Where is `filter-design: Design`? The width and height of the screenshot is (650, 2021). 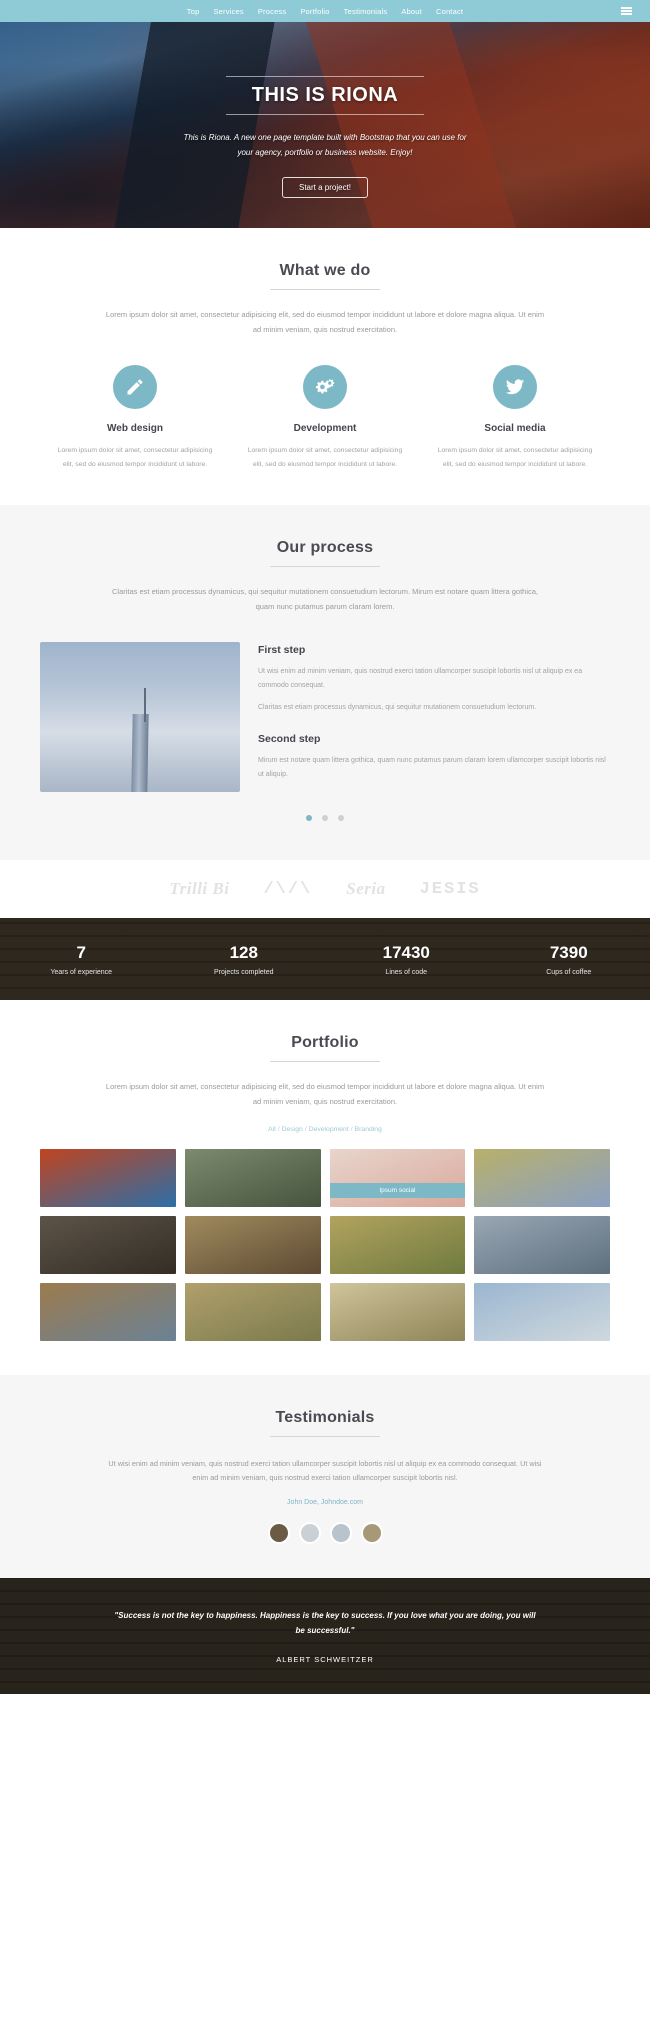 filter-design: Design is located at coordinates (292, 1129).